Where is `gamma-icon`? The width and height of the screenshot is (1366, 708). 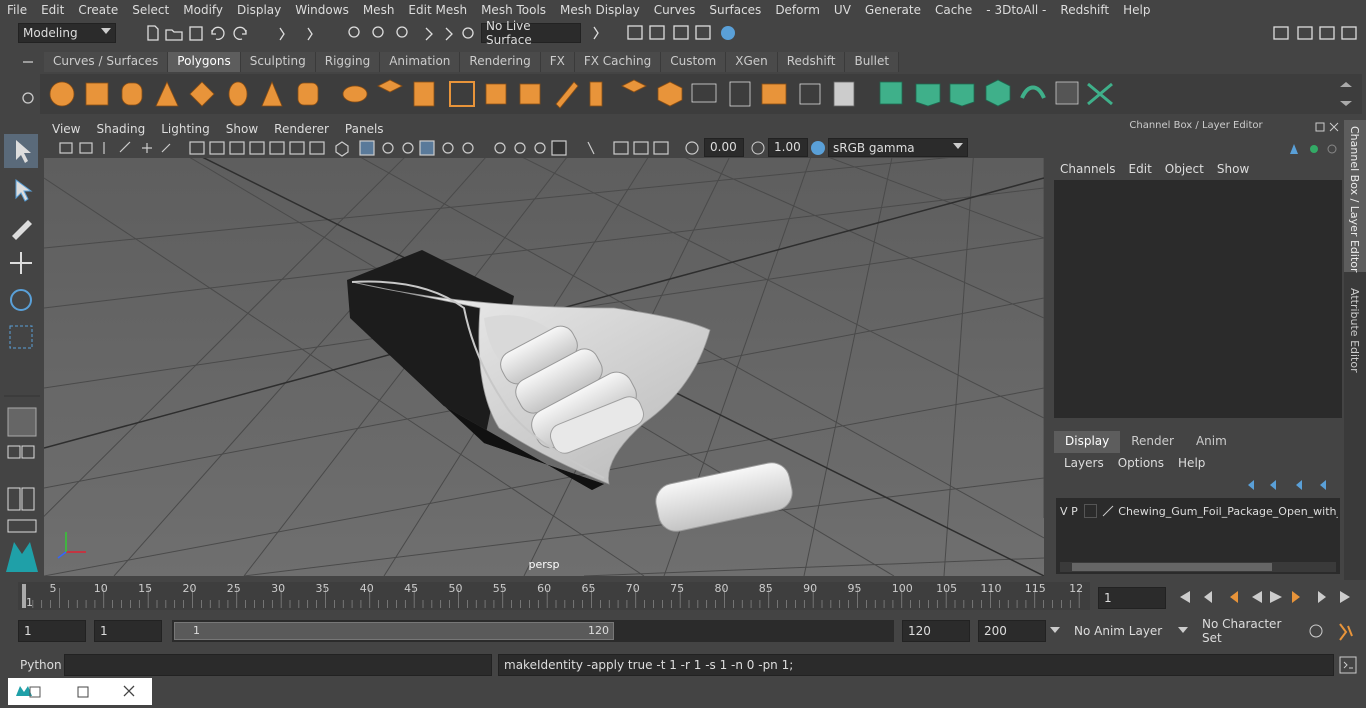 gamma-icon is located at coordinates (758, 148).